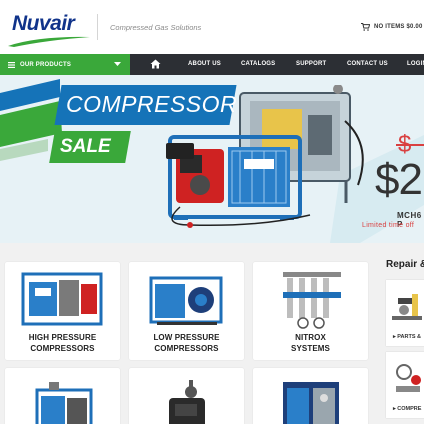 The height and width of the screenshot is (424, 424). I want to click on our-products-label: OUR PRODUCTS, so click(46, 64).